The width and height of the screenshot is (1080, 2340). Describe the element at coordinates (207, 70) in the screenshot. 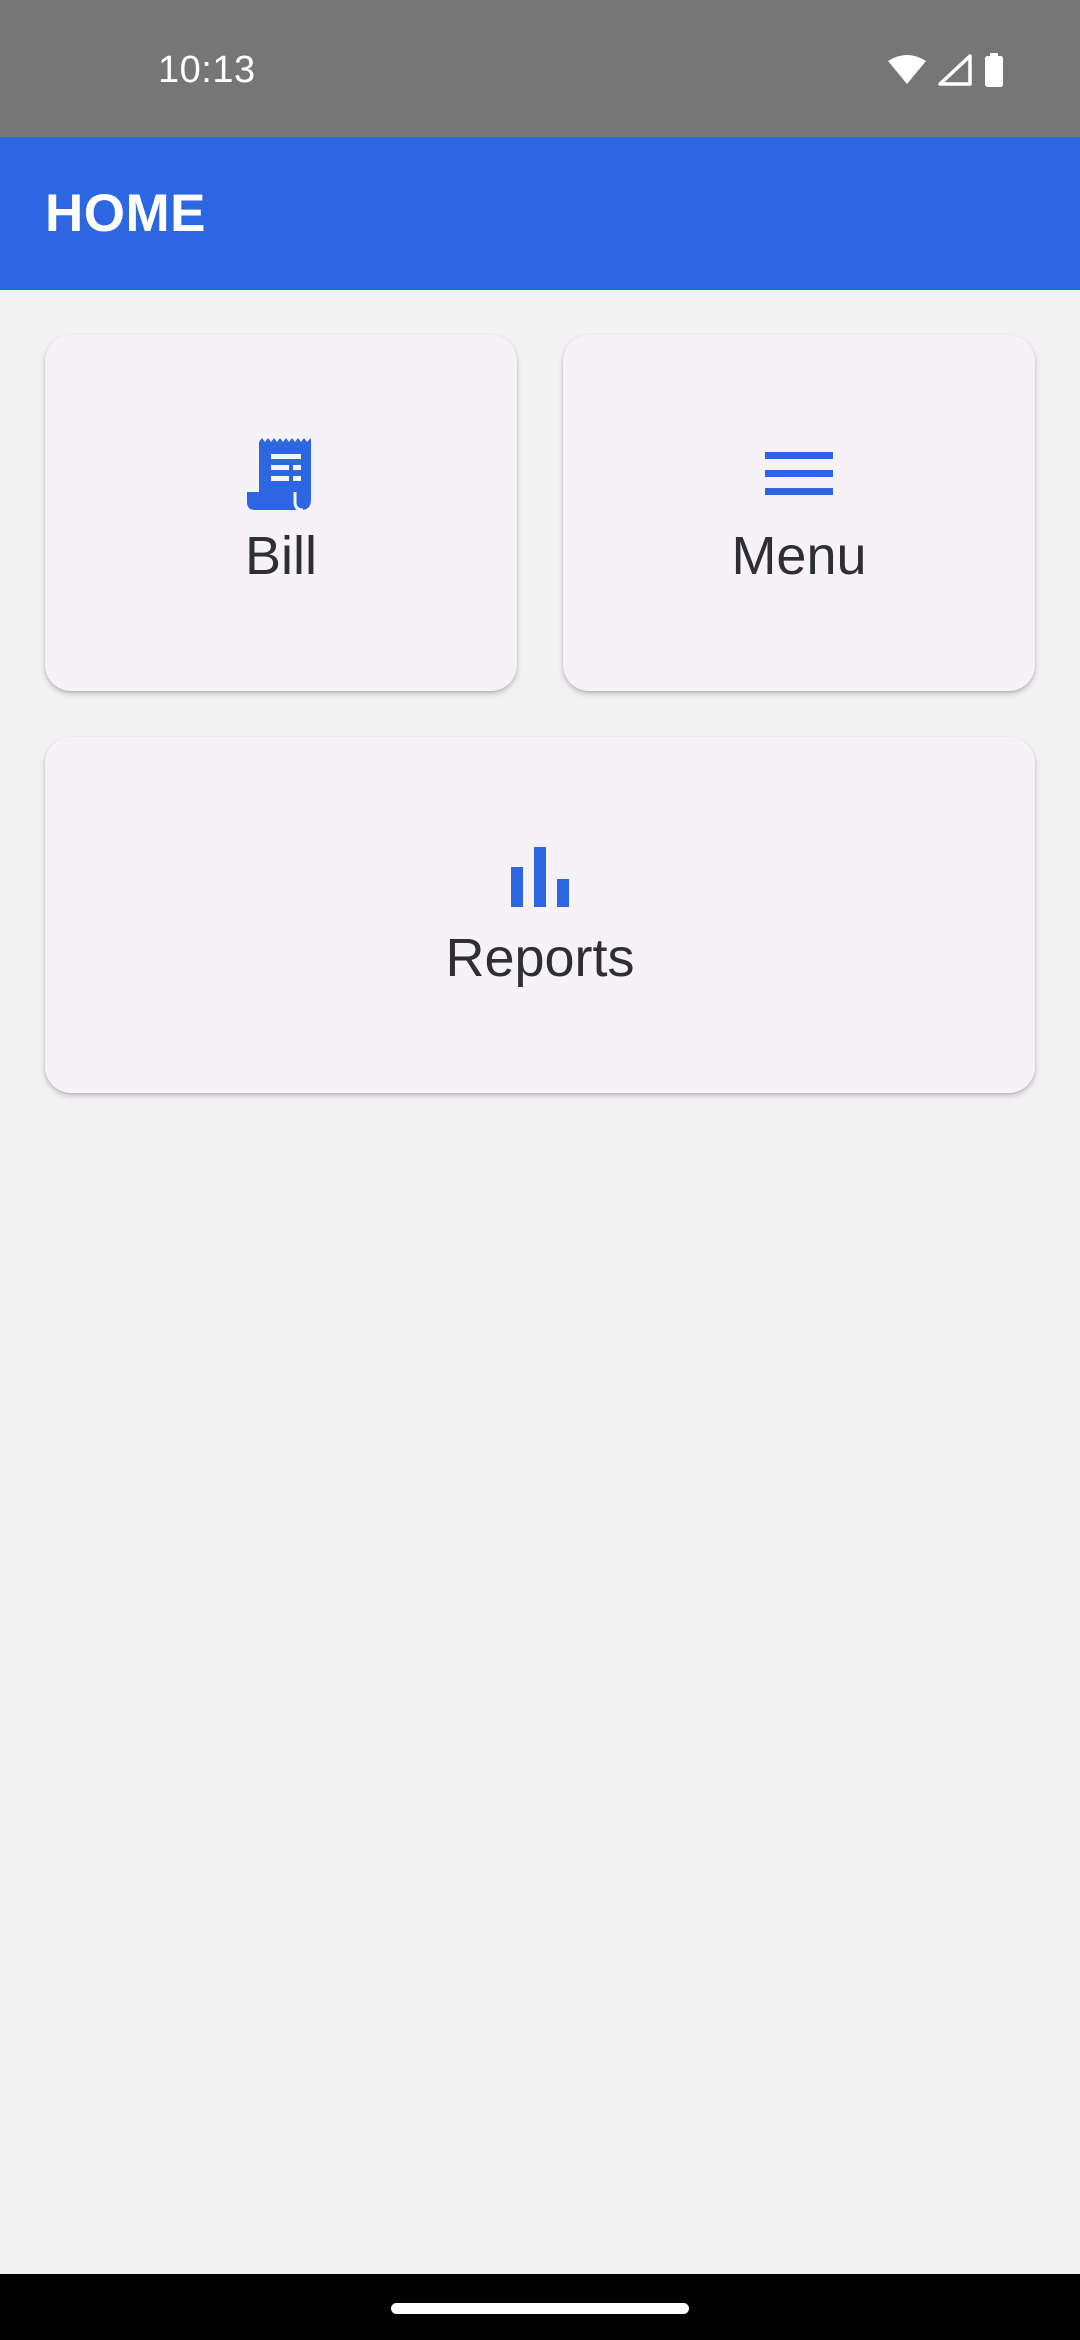

I see `status-time: 10:13` at that location.